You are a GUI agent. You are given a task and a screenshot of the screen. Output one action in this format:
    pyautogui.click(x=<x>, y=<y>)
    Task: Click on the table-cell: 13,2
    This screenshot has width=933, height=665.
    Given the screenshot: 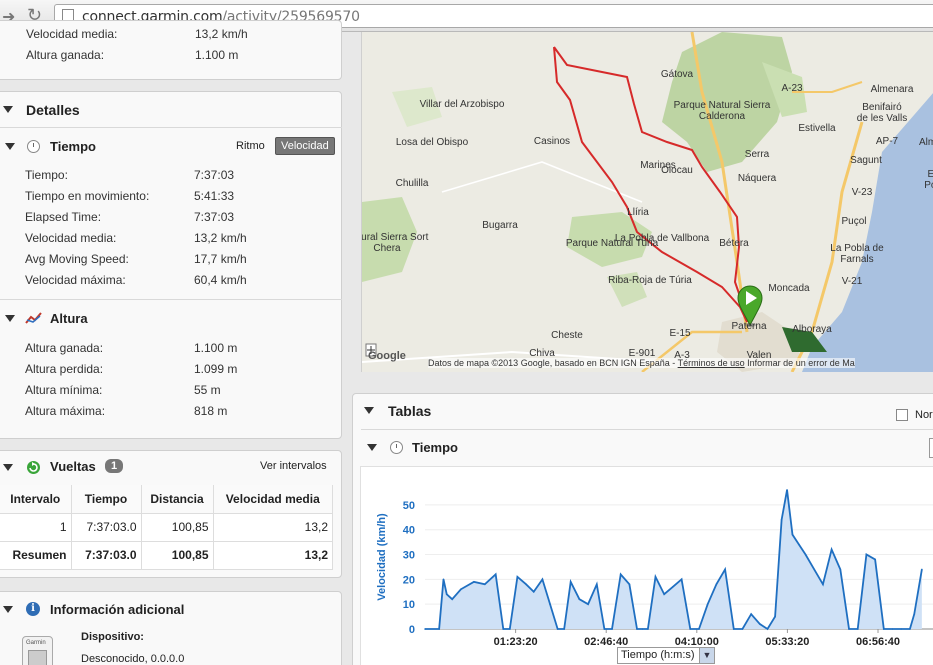 What is the action you would take?
    pyautogui.click(x=273, y=527)
    